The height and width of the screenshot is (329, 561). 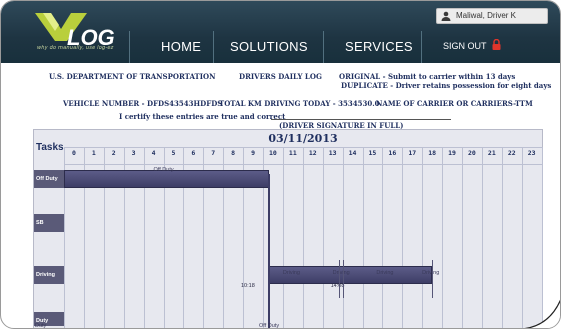 What do you see at coordinates (143, 103) in the screenshot?
I see `vehicle-number: VEHICLE NUMBER - DFDS43543HDFDS` at bounding box center [143, 103].